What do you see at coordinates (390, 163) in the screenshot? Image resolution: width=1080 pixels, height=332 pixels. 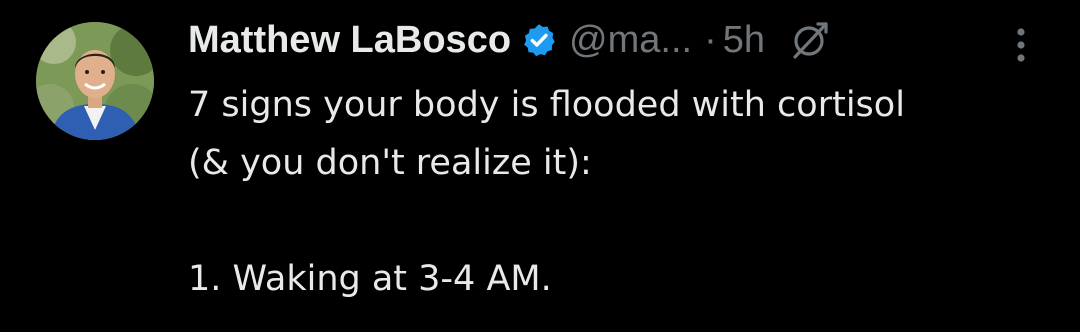 I see `tweet-text-line: (& you don't realize it):` at bounding box center [390, 163].